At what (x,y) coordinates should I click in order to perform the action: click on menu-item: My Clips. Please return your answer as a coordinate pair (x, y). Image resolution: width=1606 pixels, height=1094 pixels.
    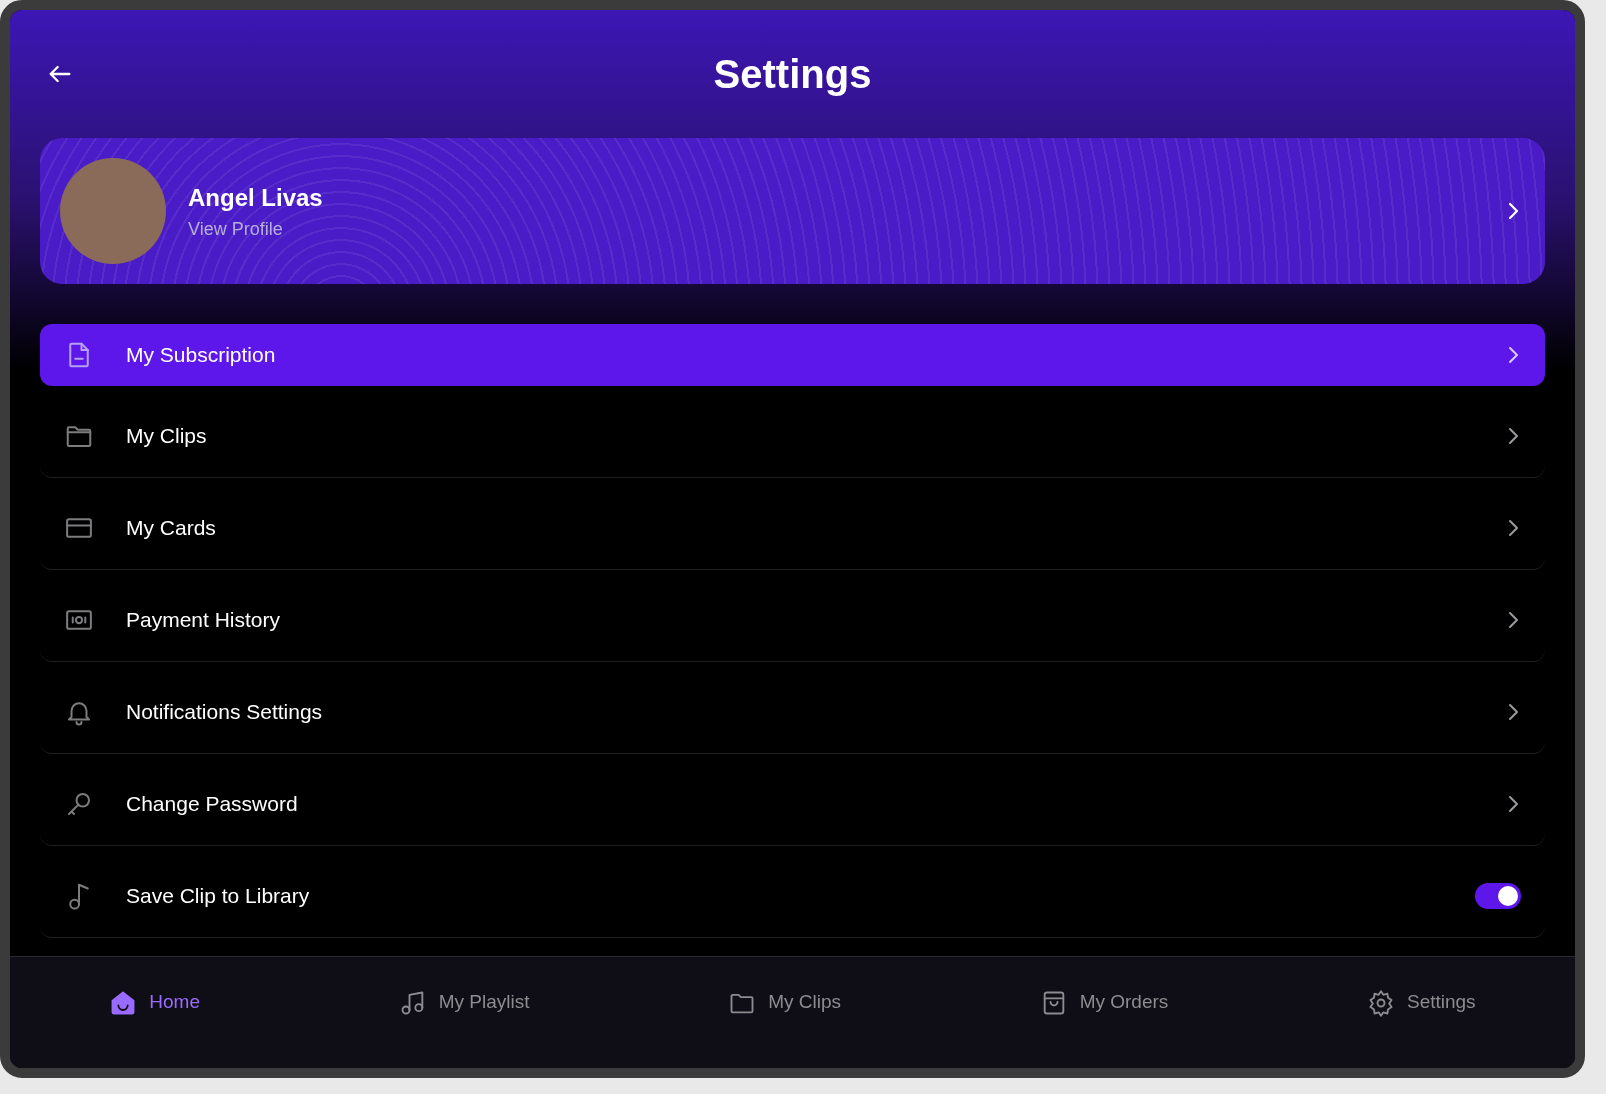
    Looking at the image, I should click on (792, 436).